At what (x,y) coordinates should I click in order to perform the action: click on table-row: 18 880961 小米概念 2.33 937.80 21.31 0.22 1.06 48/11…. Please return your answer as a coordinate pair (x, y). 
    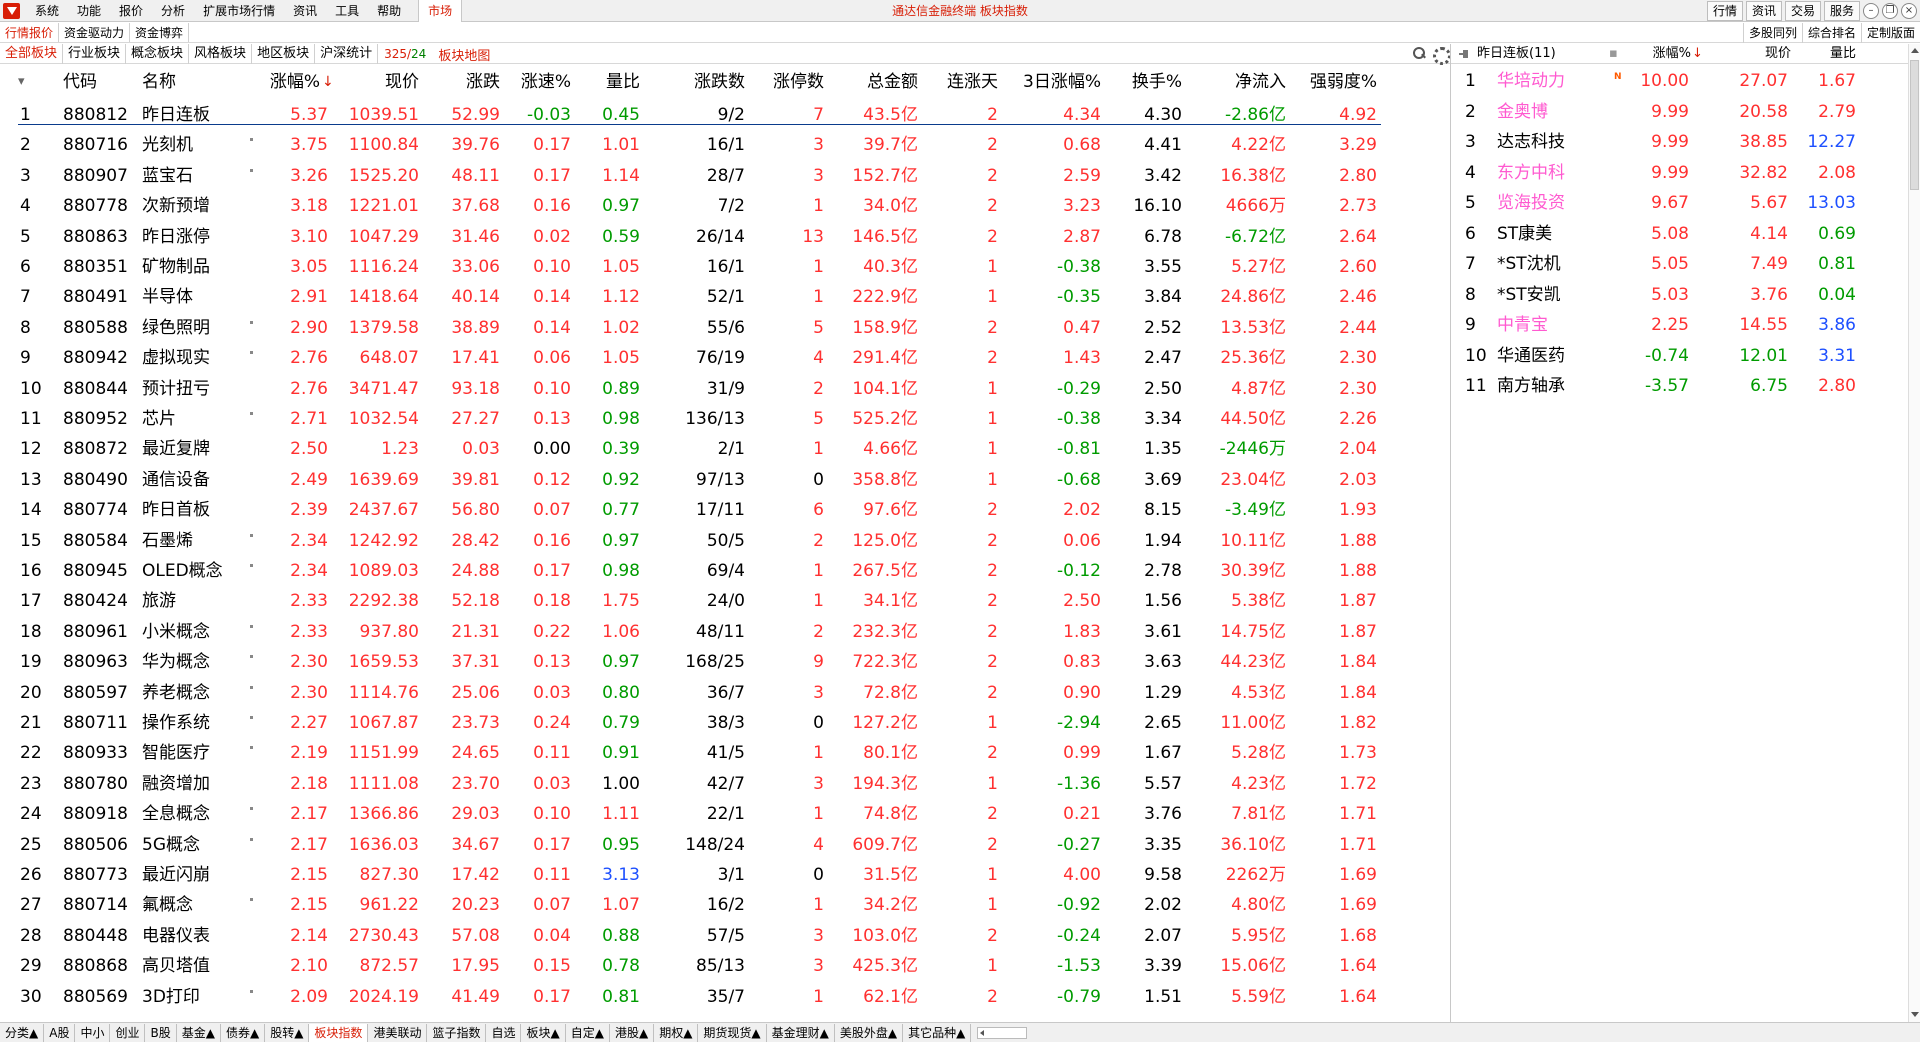
    Looking at the image, I should click on (700, 632).